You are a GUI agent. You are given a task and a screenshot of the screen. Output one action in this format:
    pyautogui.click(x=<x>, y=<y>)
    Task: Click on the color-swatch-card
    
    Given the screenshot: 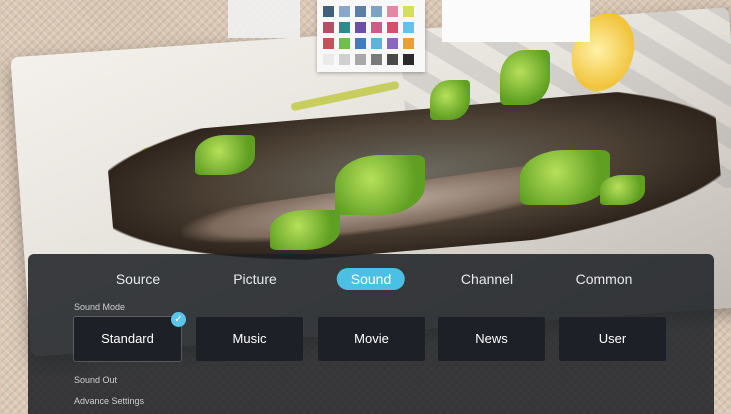 What is the action you would take?
    pyautogui.click(x=371, y=36)
    